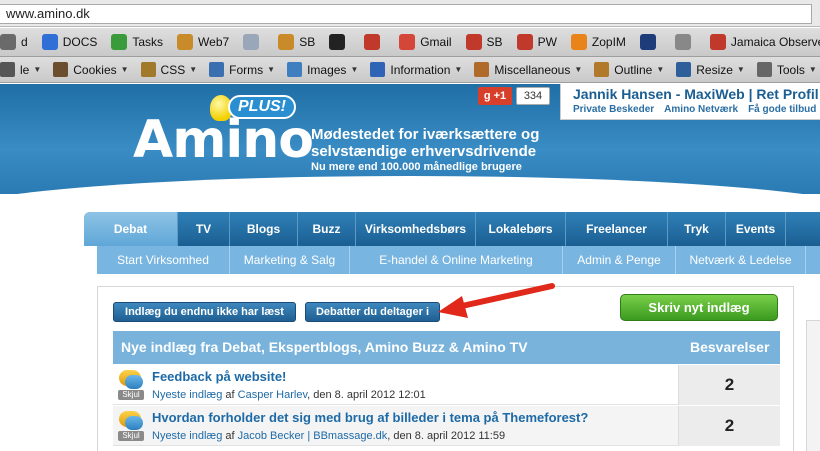 This screenshot has width=820, height=451. What do you see at coordinates (119, 42) in the screenshot?
I see `tasks-check-icon` at bounding box center [119, 42].